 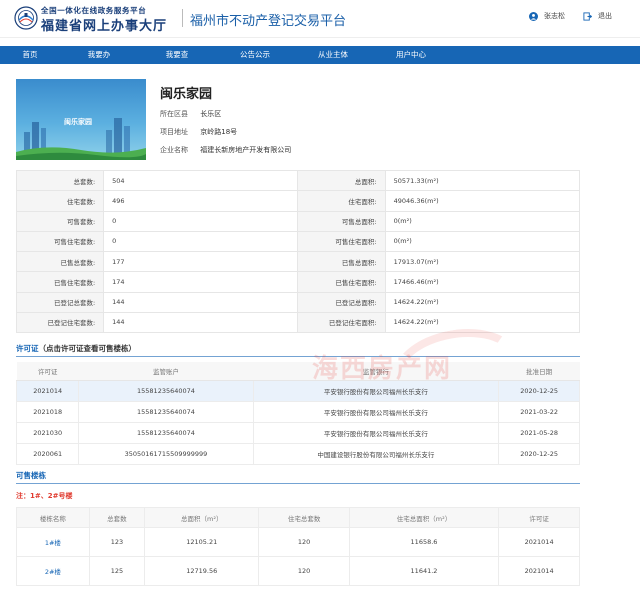 I want to click on stat-value: 49046.36(m²), so click(x=482, y=201).